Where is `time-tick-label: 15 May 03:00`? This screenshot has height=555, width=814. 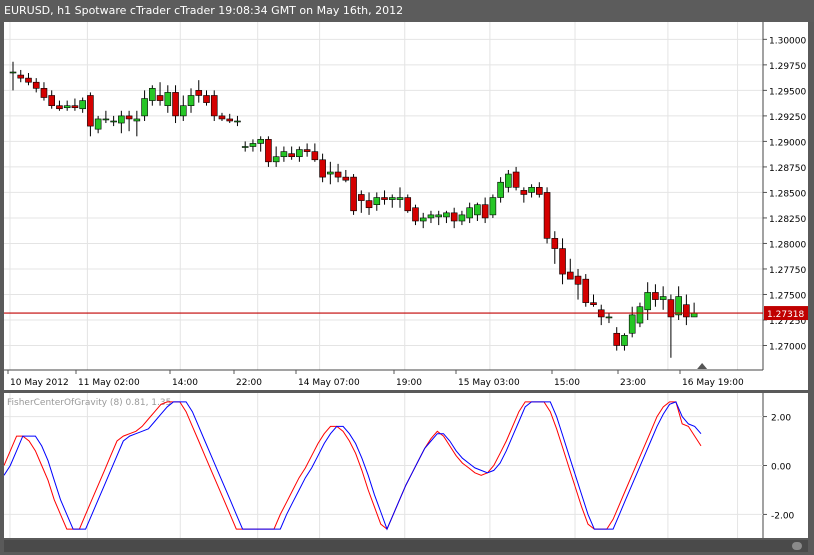 time-tick-label: 15 May 03:00 is located at coordinates (489, 383).